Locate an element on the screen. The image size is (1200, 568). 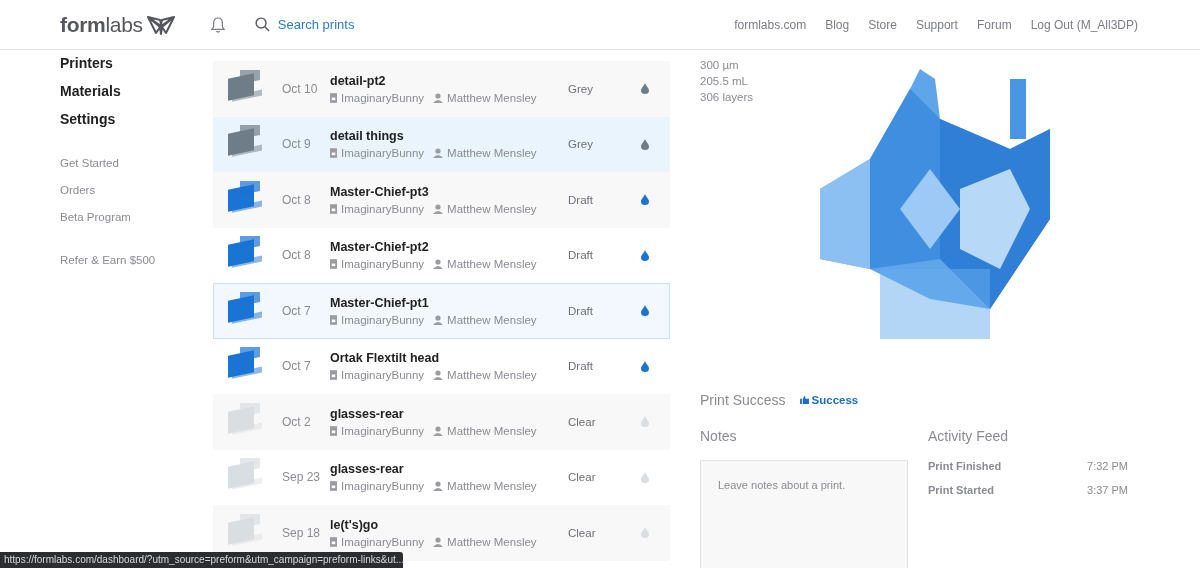
activity-event: Print Started is located at coordinates (961, 491).